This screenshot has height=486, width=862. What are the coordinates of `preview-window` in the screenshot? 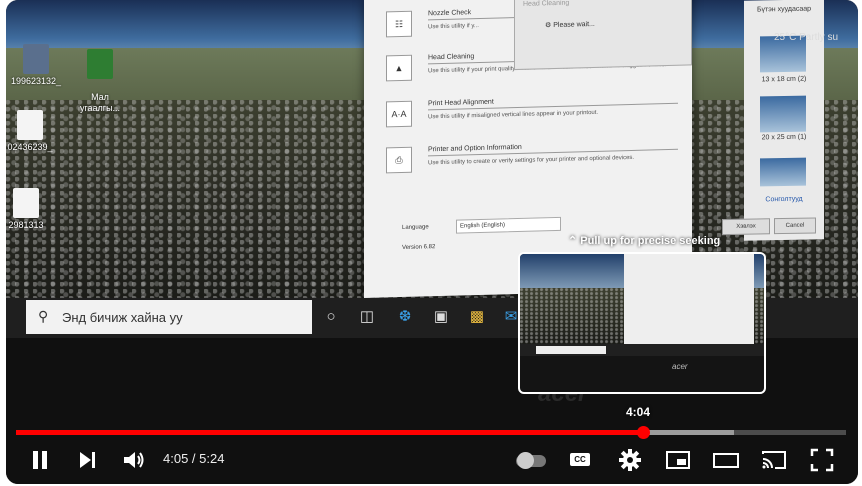 It's located at (689, 300).